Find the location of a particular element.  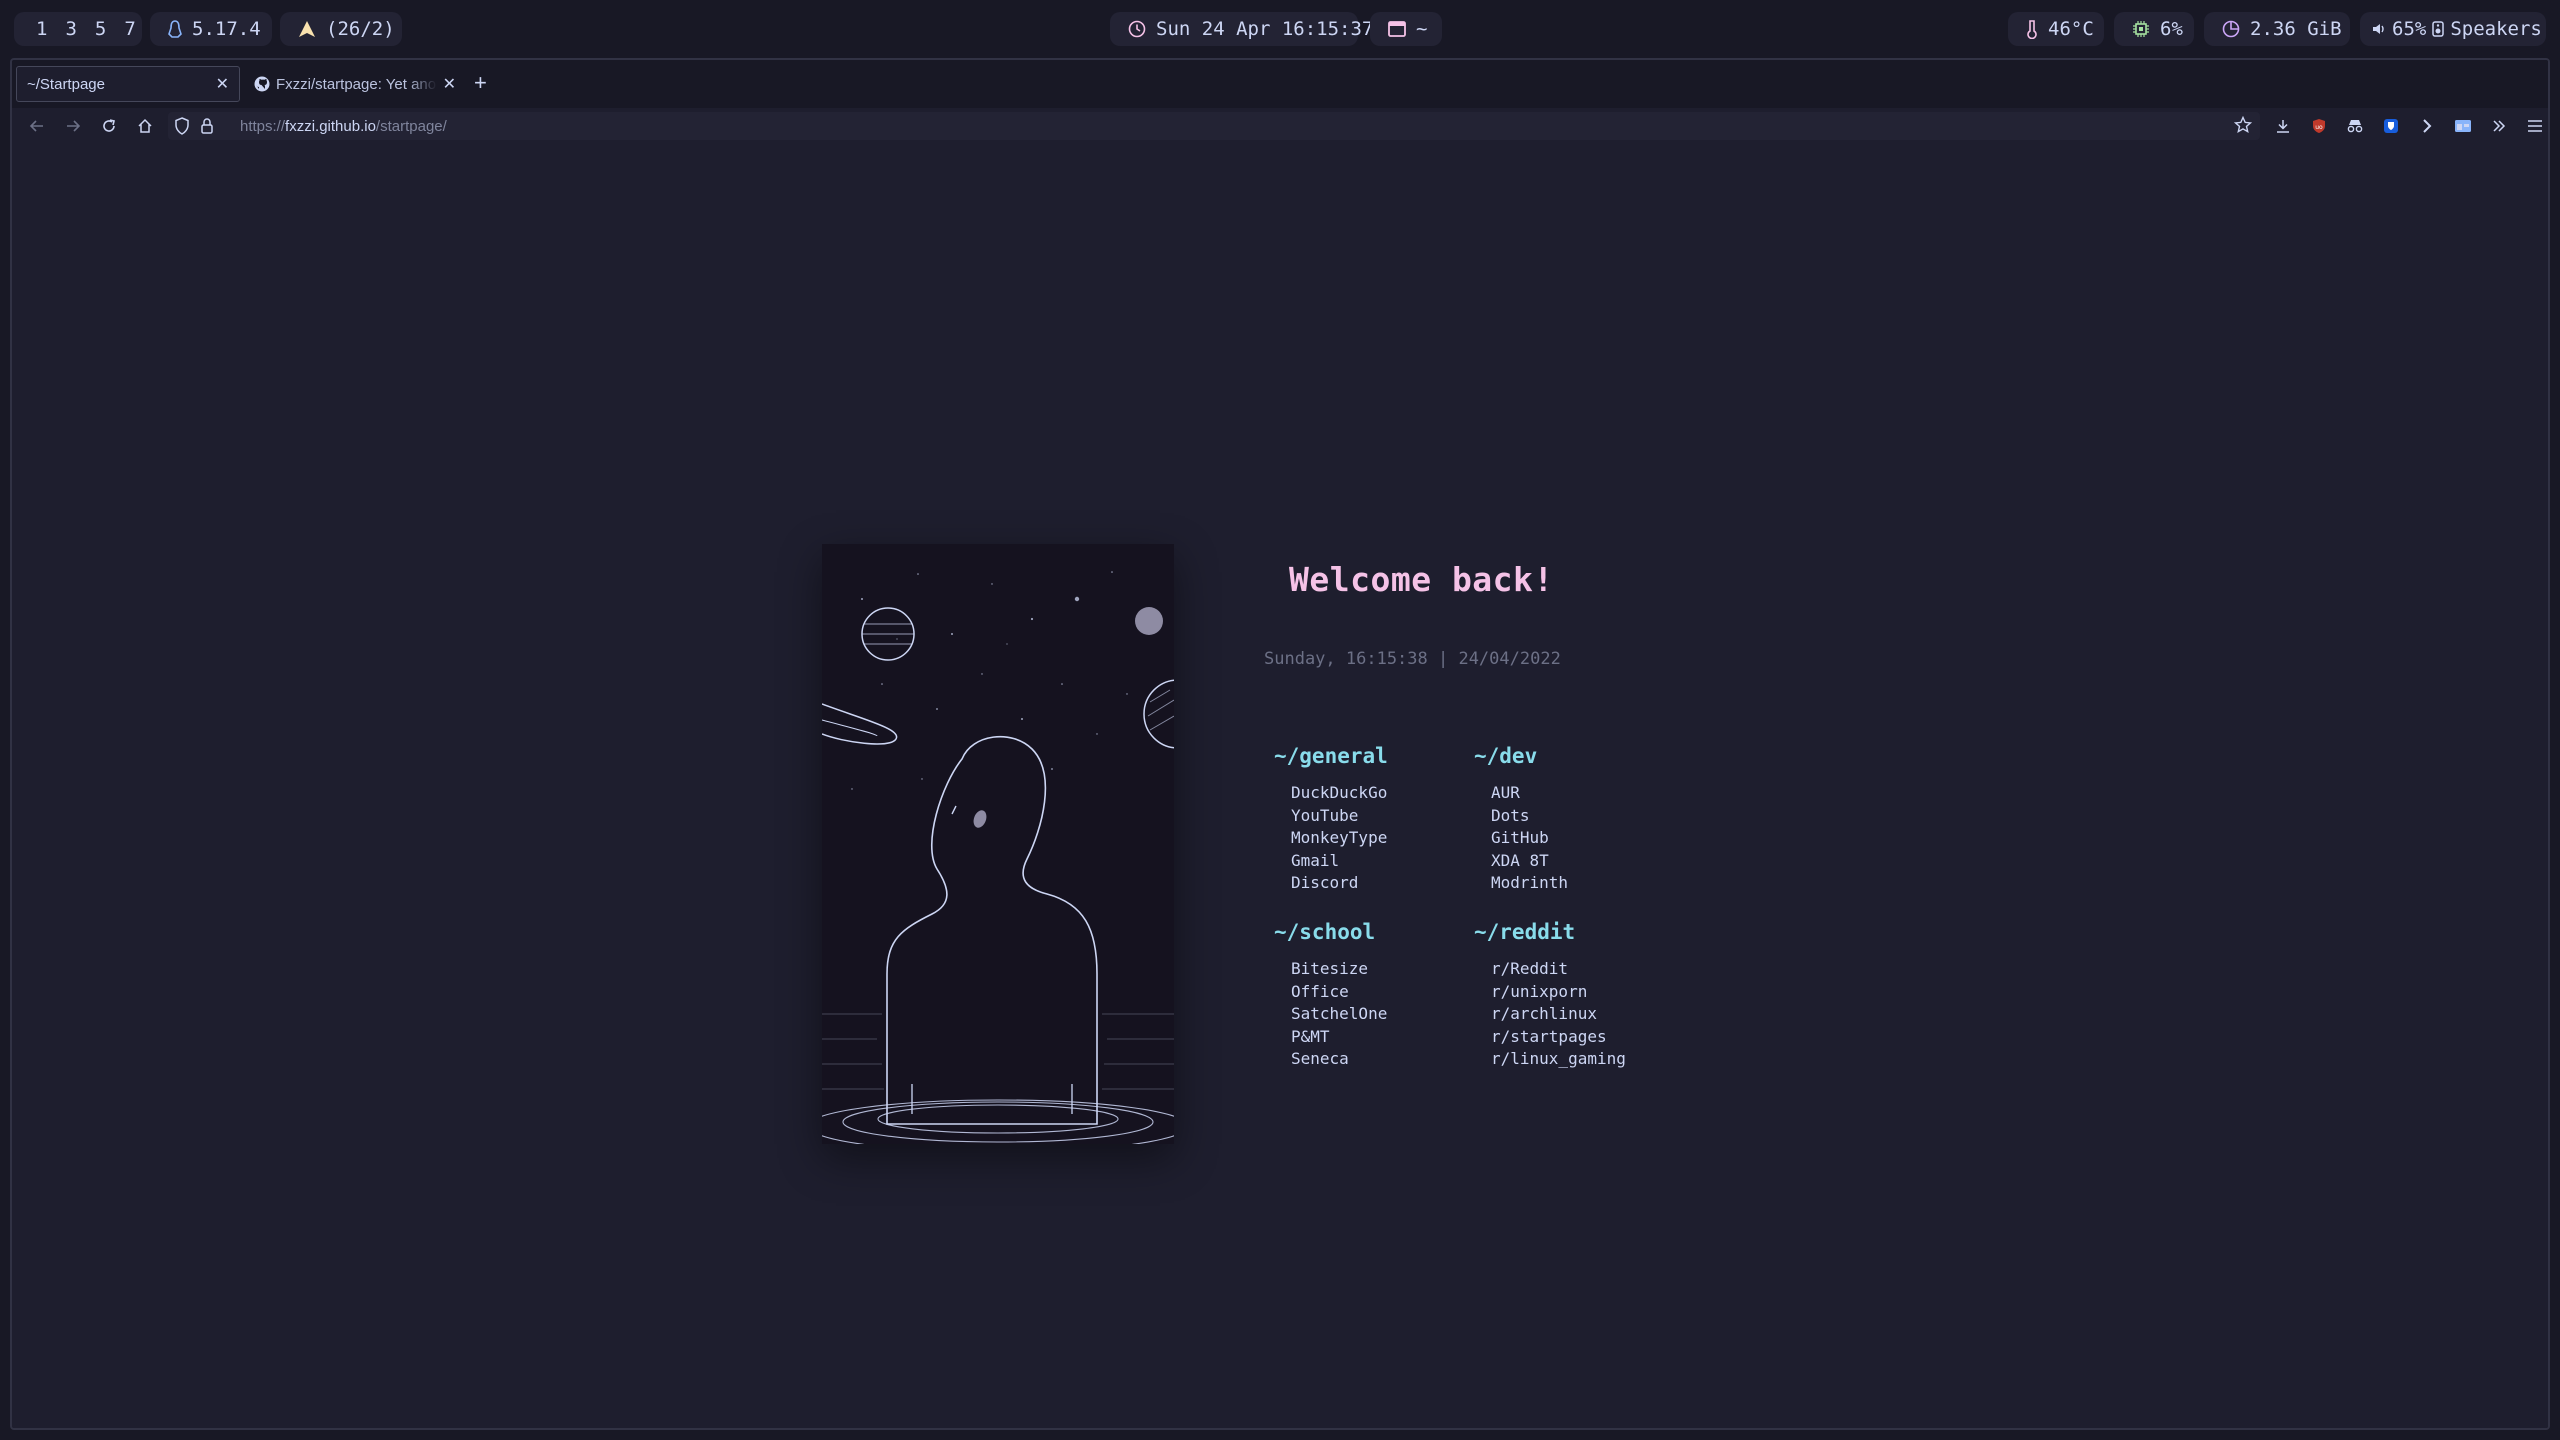

cpu-usage: 6% is located at coordinates (2171, 29).